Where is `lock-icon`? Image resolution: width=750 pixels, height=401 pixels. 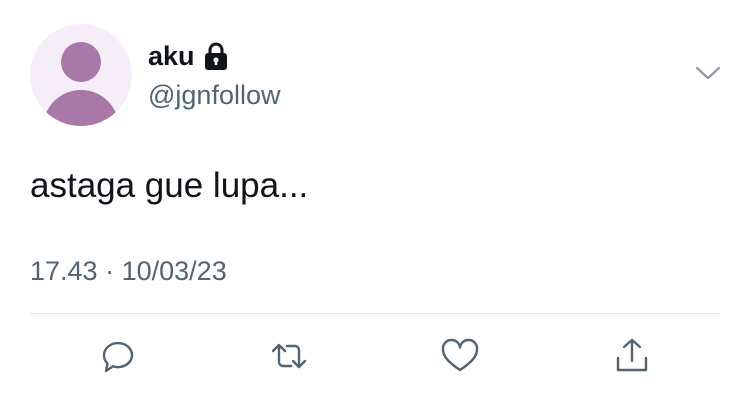
lock-icon is located at coordinates (216, 56).